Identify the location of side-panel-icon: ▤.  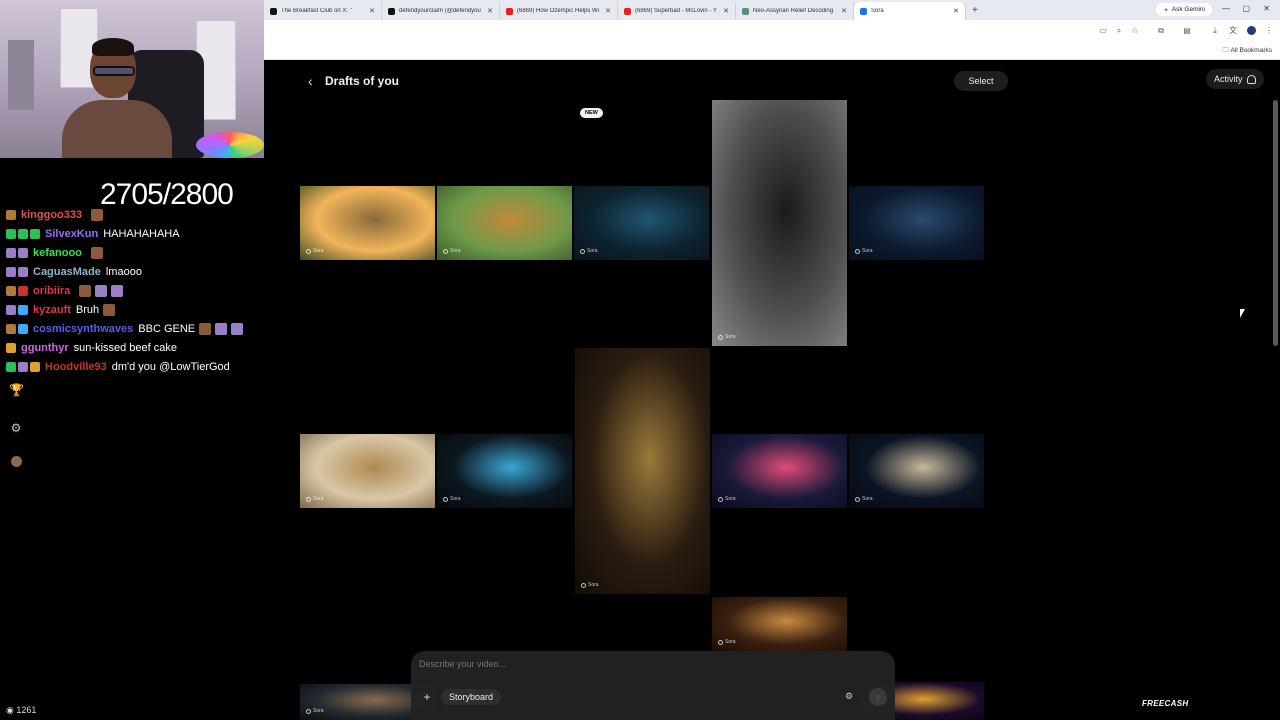
(1187, 31).